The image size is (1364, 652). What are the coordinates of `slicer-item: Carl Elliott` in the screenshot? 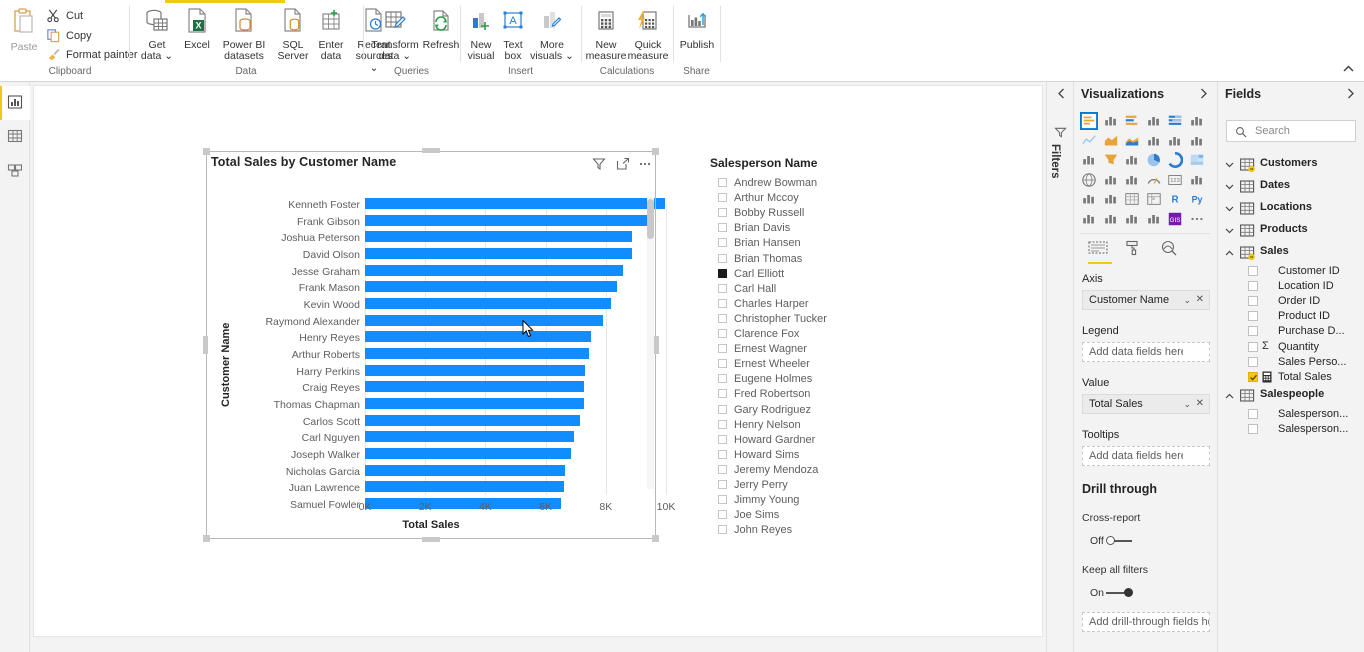 It's located at (808, 274).